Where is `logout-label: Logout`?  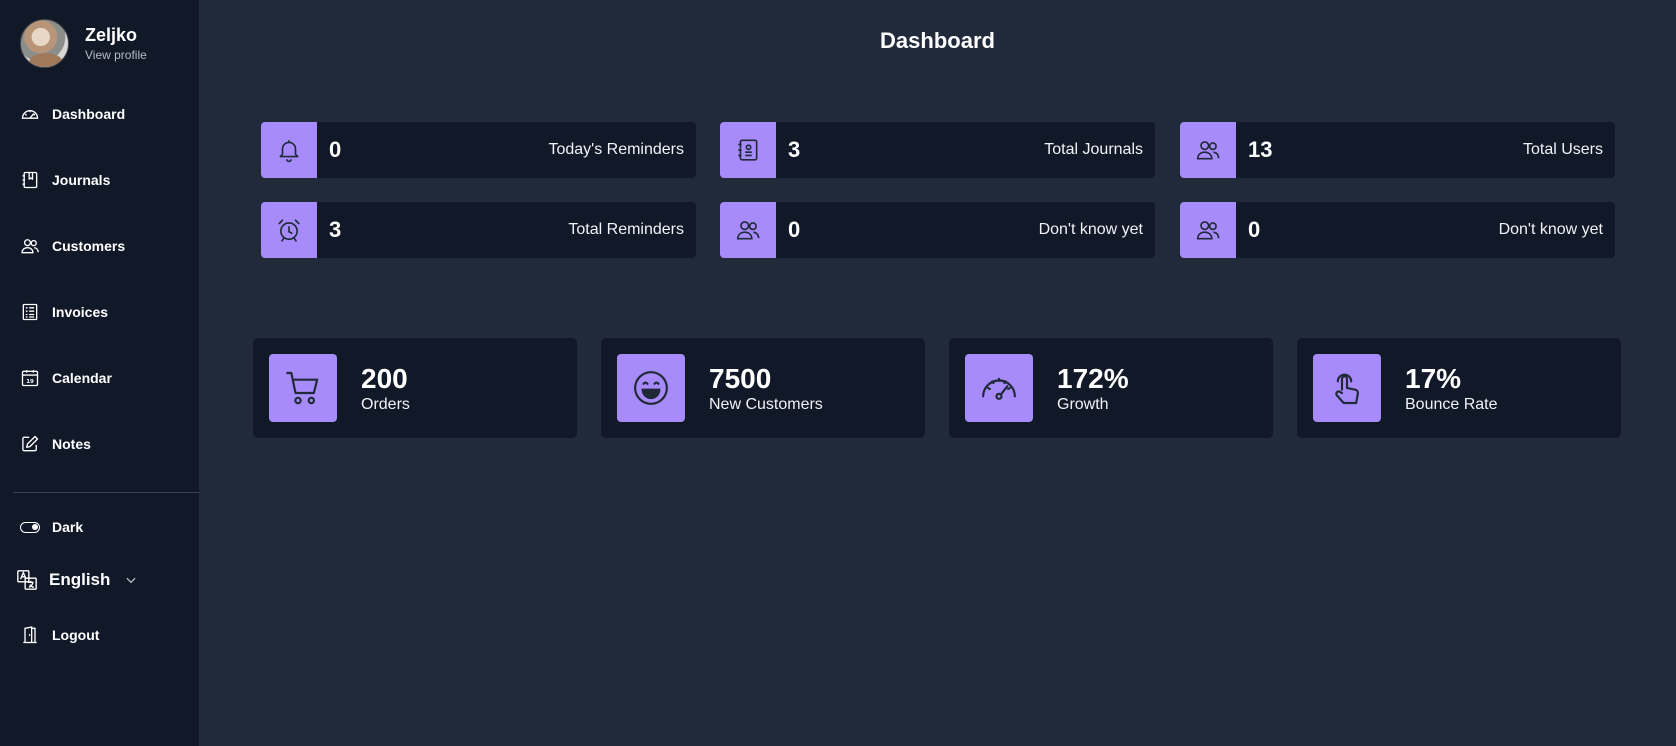
logout-label: Logout is located at coordinates (76, 635).